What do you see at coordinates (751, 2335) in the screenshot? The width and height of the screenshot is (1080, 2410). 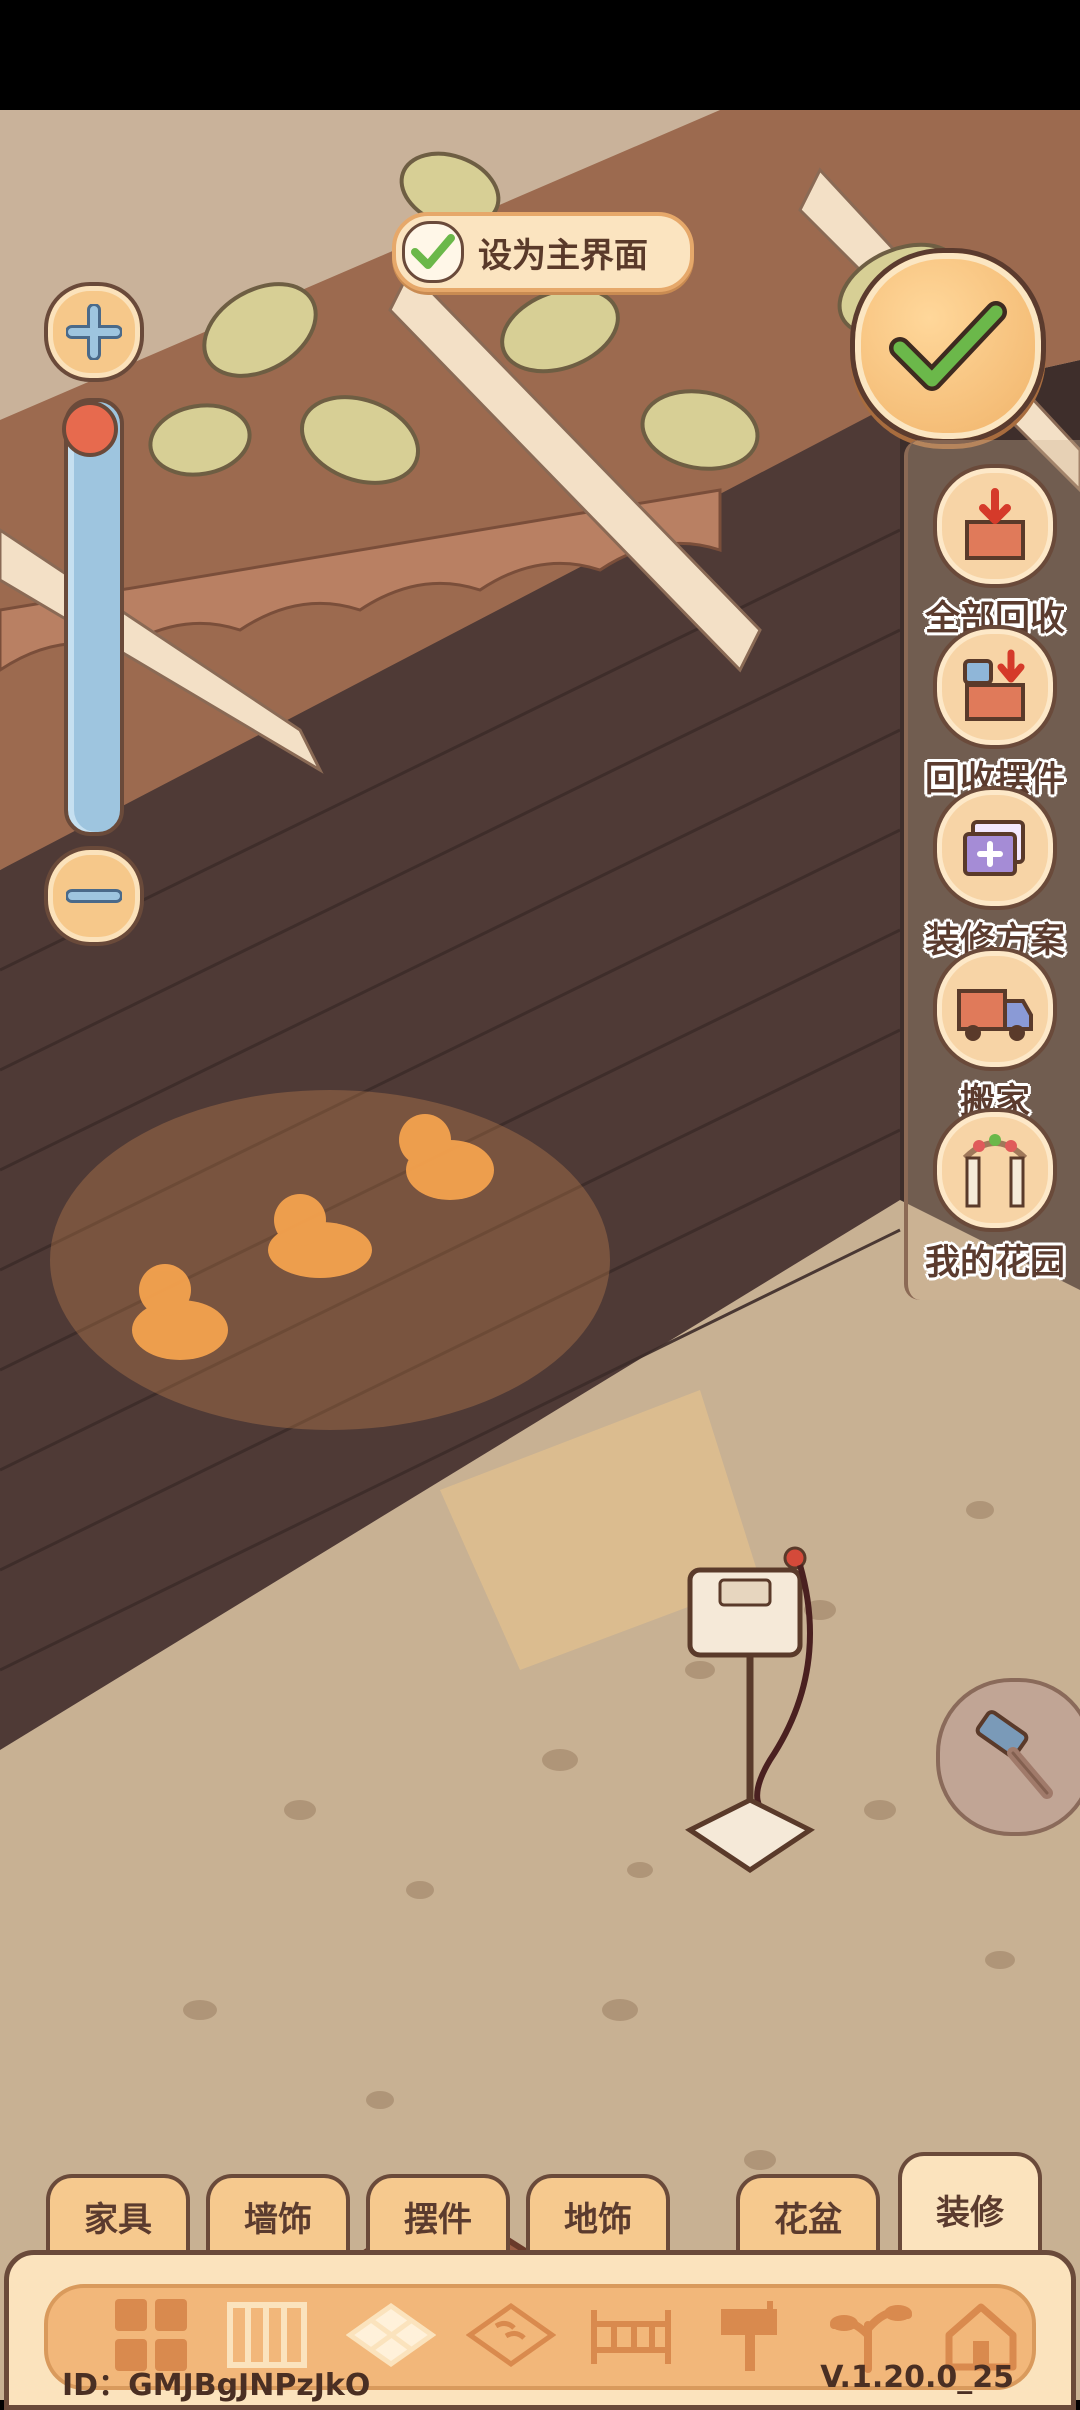 I see `mailbox-icon` at bounding box center [751, 2335].